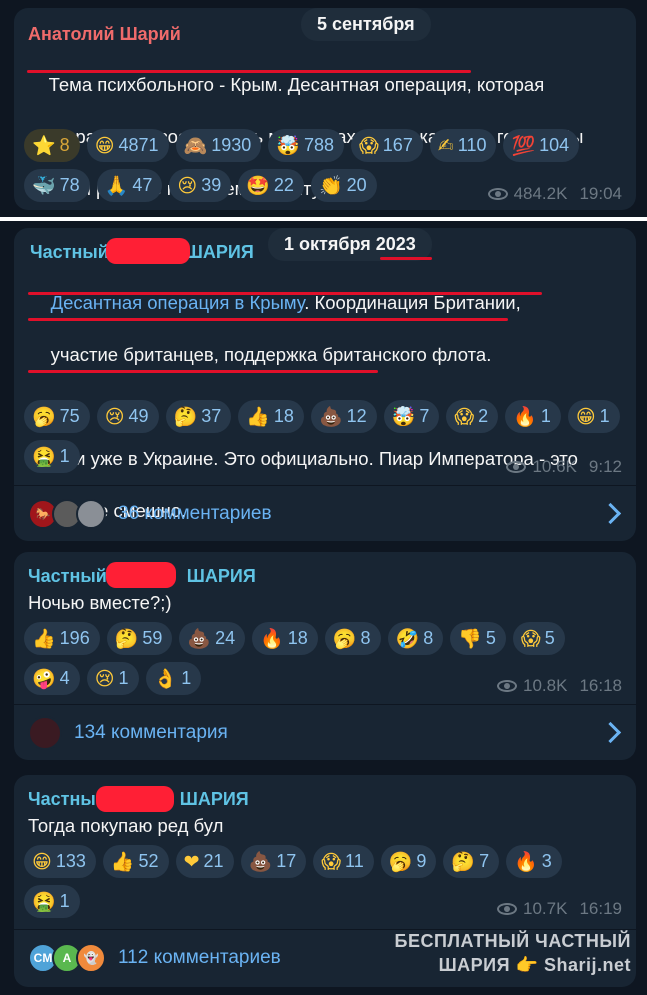 The height and width of the screenshot is (995, 647). What do you see at coordinates (600, 908) in the screenshot?
I see `post-time: 16:19` at bounding box center [600, 908].